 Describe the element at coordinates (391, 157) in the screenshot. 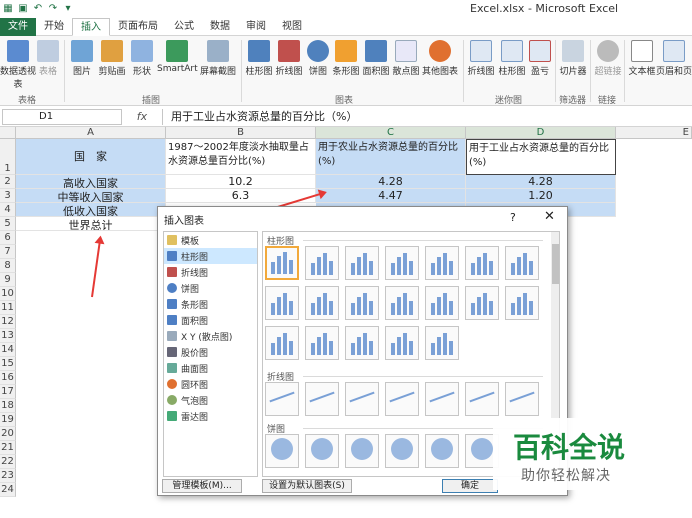

I see `cell-c1: 用于农业占水资源总量的百分比(%)` at that location.